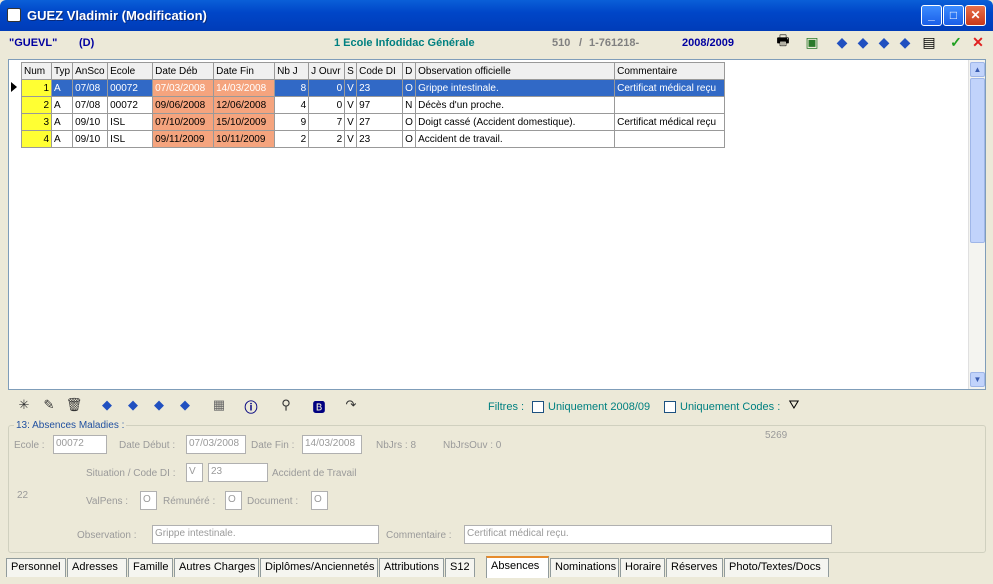 The height and width of the screenshot is (584, 993). What do you see at coordinates (506, 407) in the screenshot?
I see `filters-label: Filtres :` at bounding box center [506, 407].